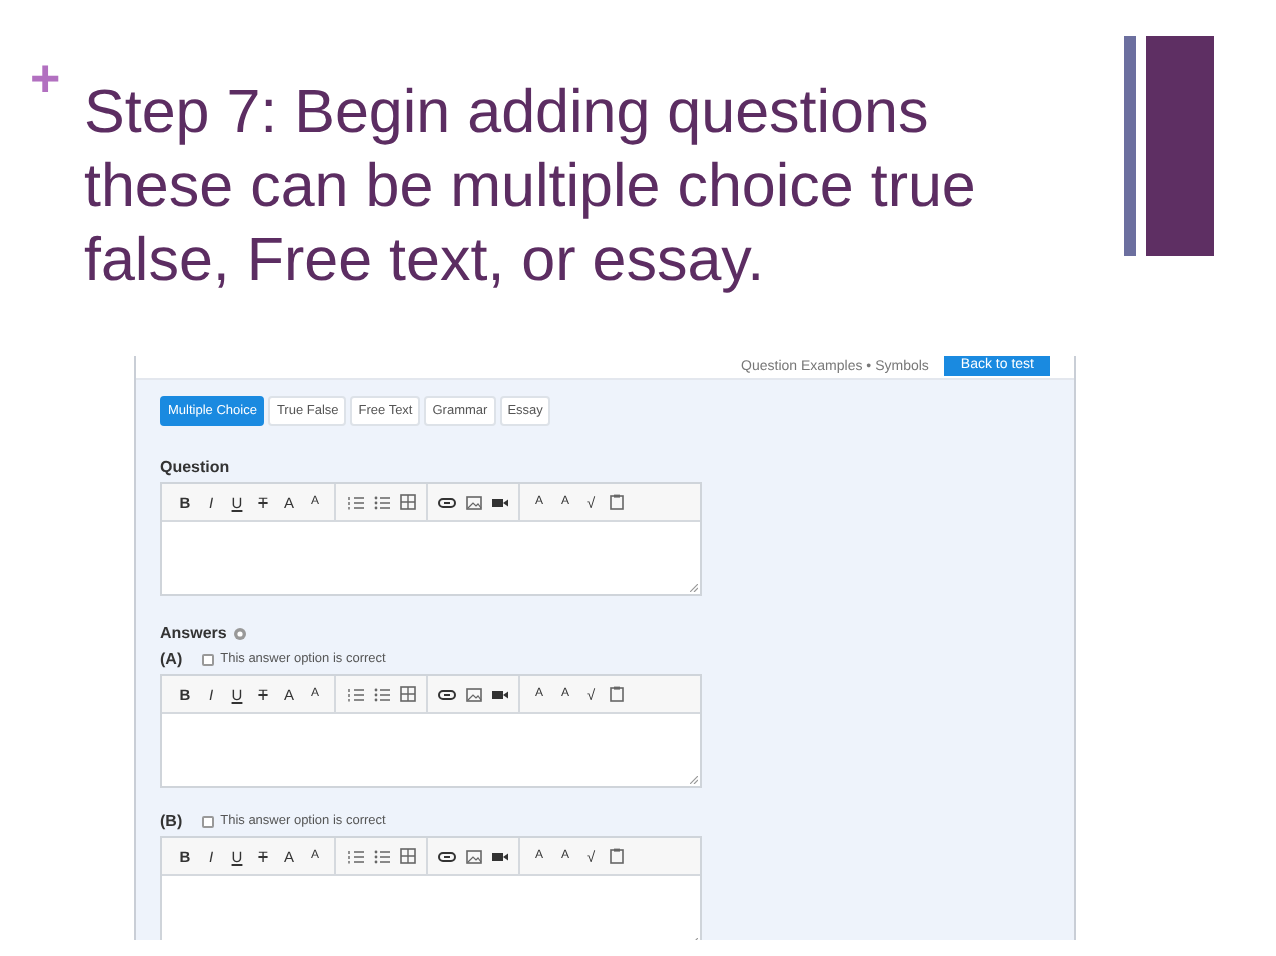  Describe the element at coordinates (171, 821) in the screenshot. I see `answer-letter: (B)` at that location.